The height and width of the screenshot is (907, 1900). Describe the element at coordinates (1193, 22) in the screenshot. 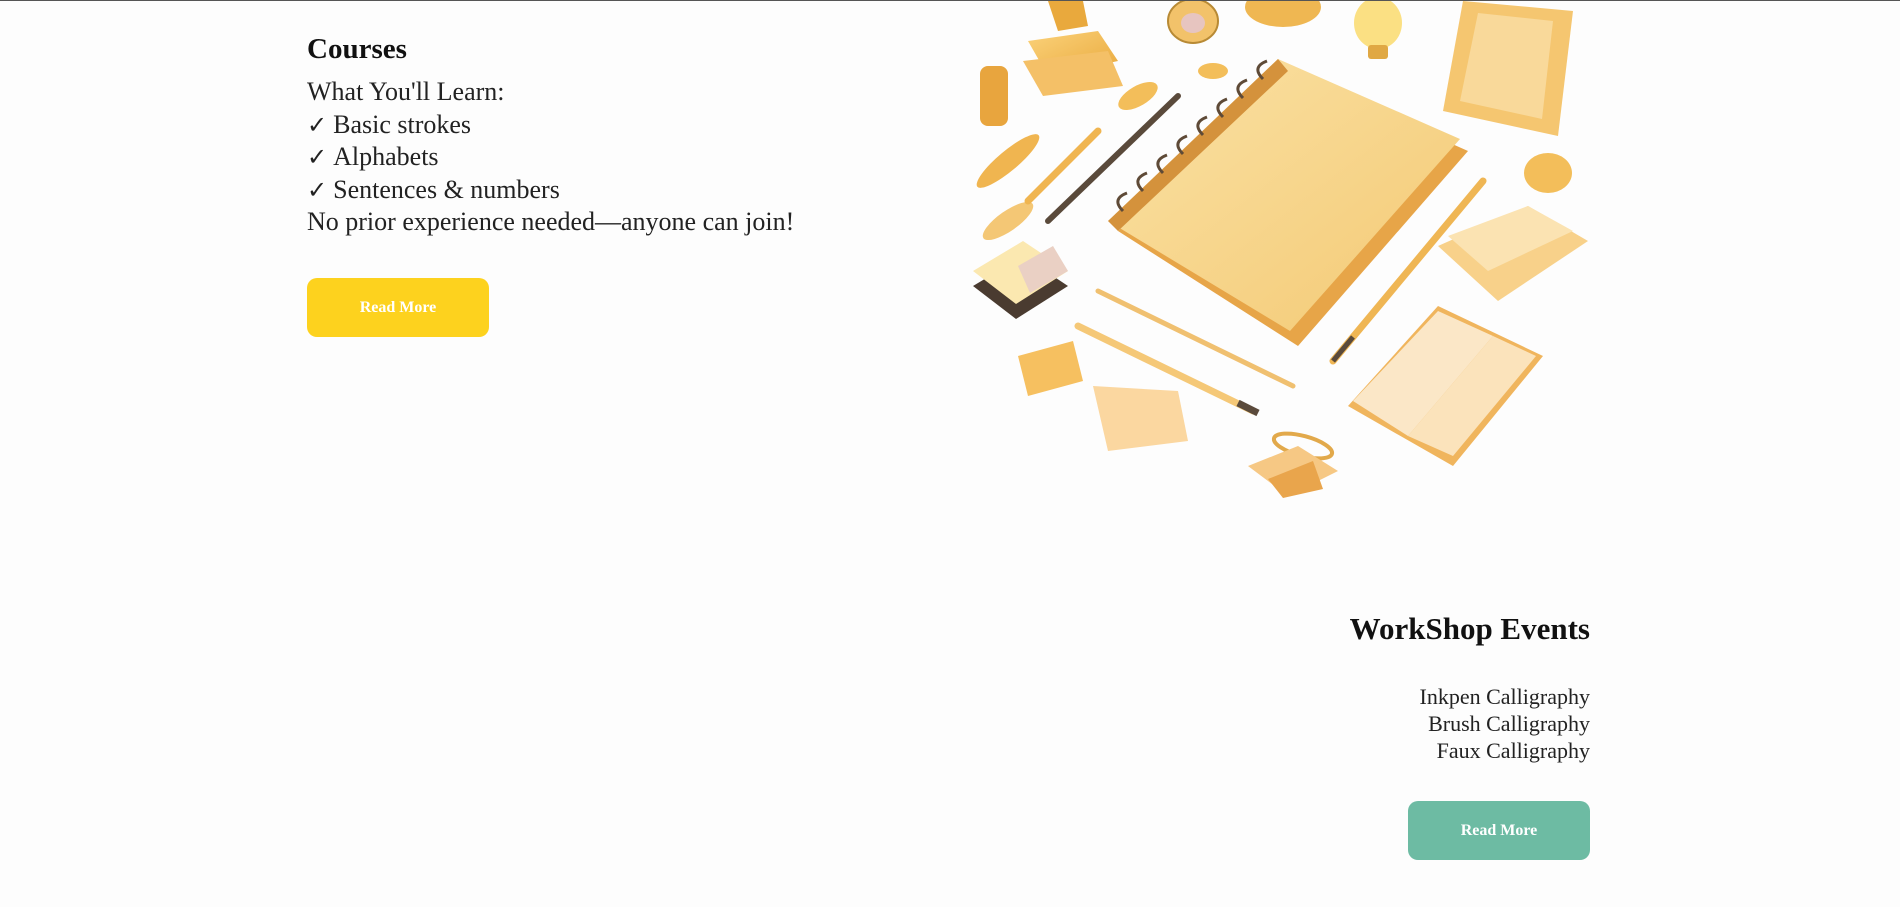

I see `lamp-icon` at that location.